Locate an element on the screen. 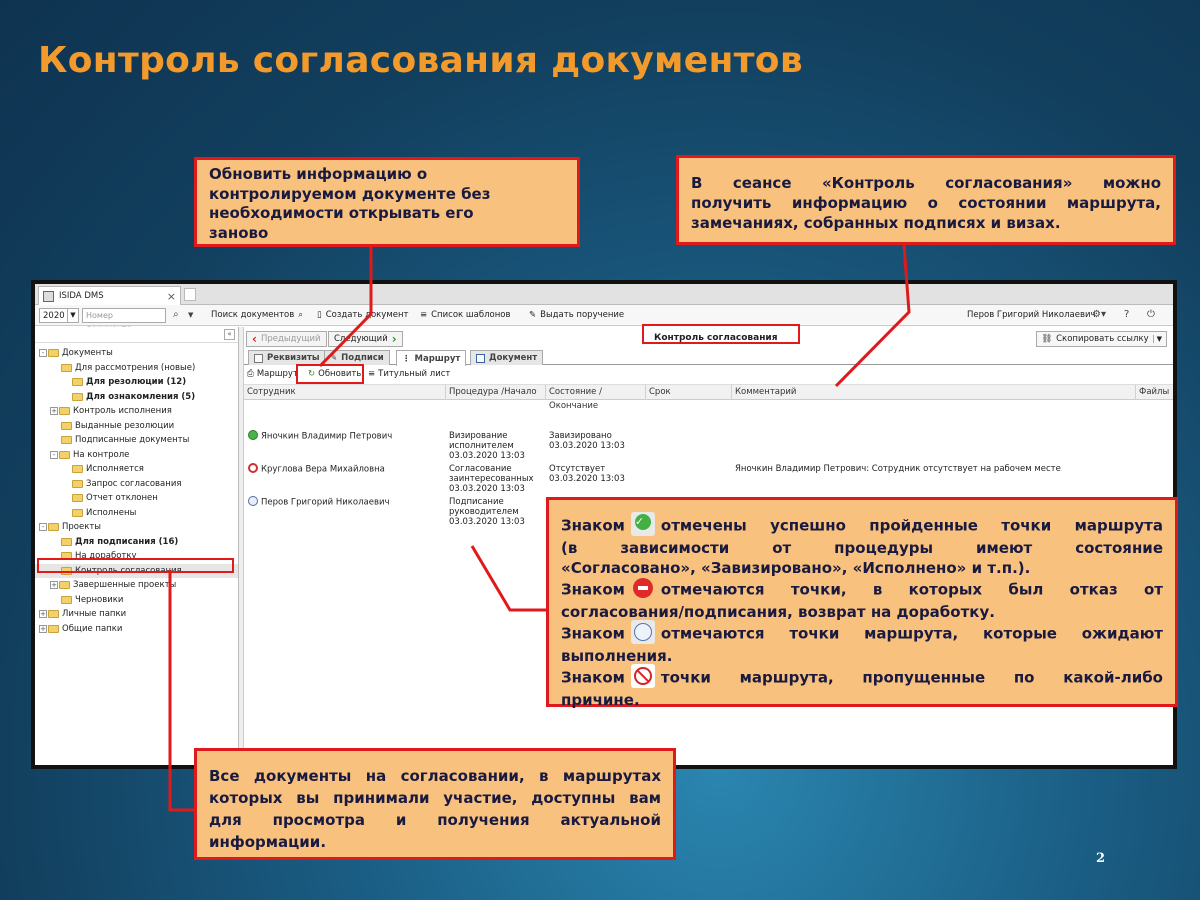 This screenshot has width=1200, height=900. tree-item: + Общие папки is located at coordinates (136, 629).